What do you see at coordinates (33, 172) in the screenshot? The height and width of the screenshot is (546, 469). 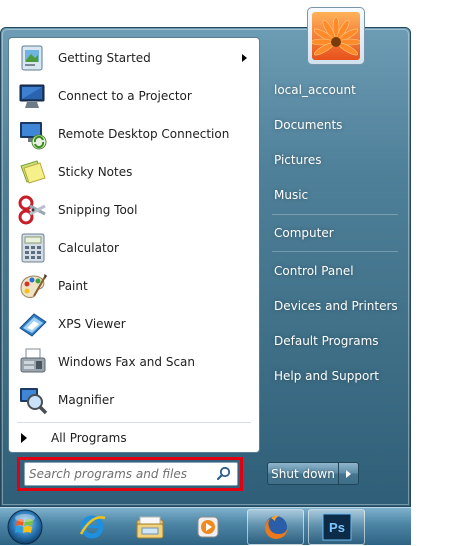 I see `sticky-notes-icon` at bounding box center [33, 172].